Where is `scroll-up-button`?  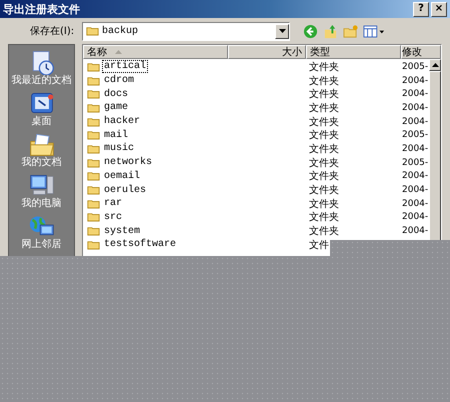
scroll-up-button is located at coordinates (435, 65).